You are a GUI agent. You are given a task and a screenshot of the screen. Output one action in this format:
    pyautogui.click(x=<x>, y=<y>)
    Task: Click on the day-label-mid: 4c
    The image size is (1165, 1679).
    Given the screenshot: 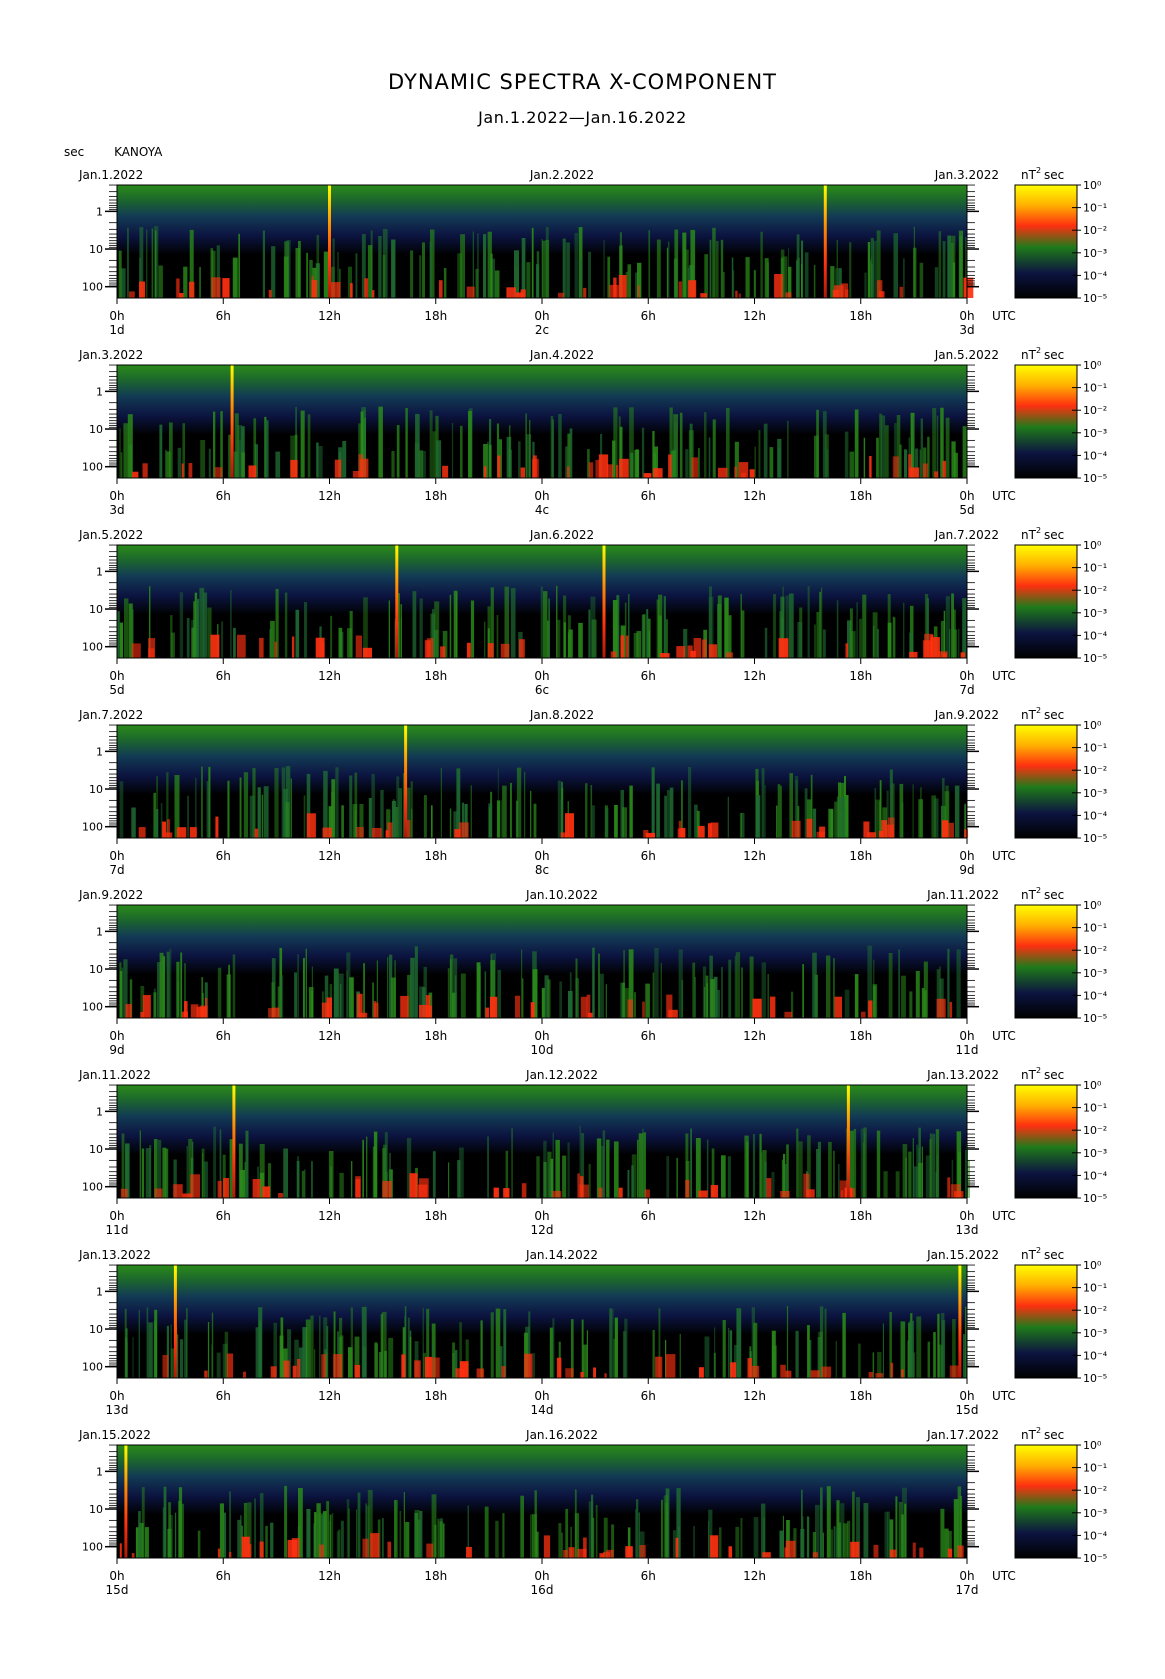 What is the action you would take?
    pyautogui.click(x=542, y=510)
    